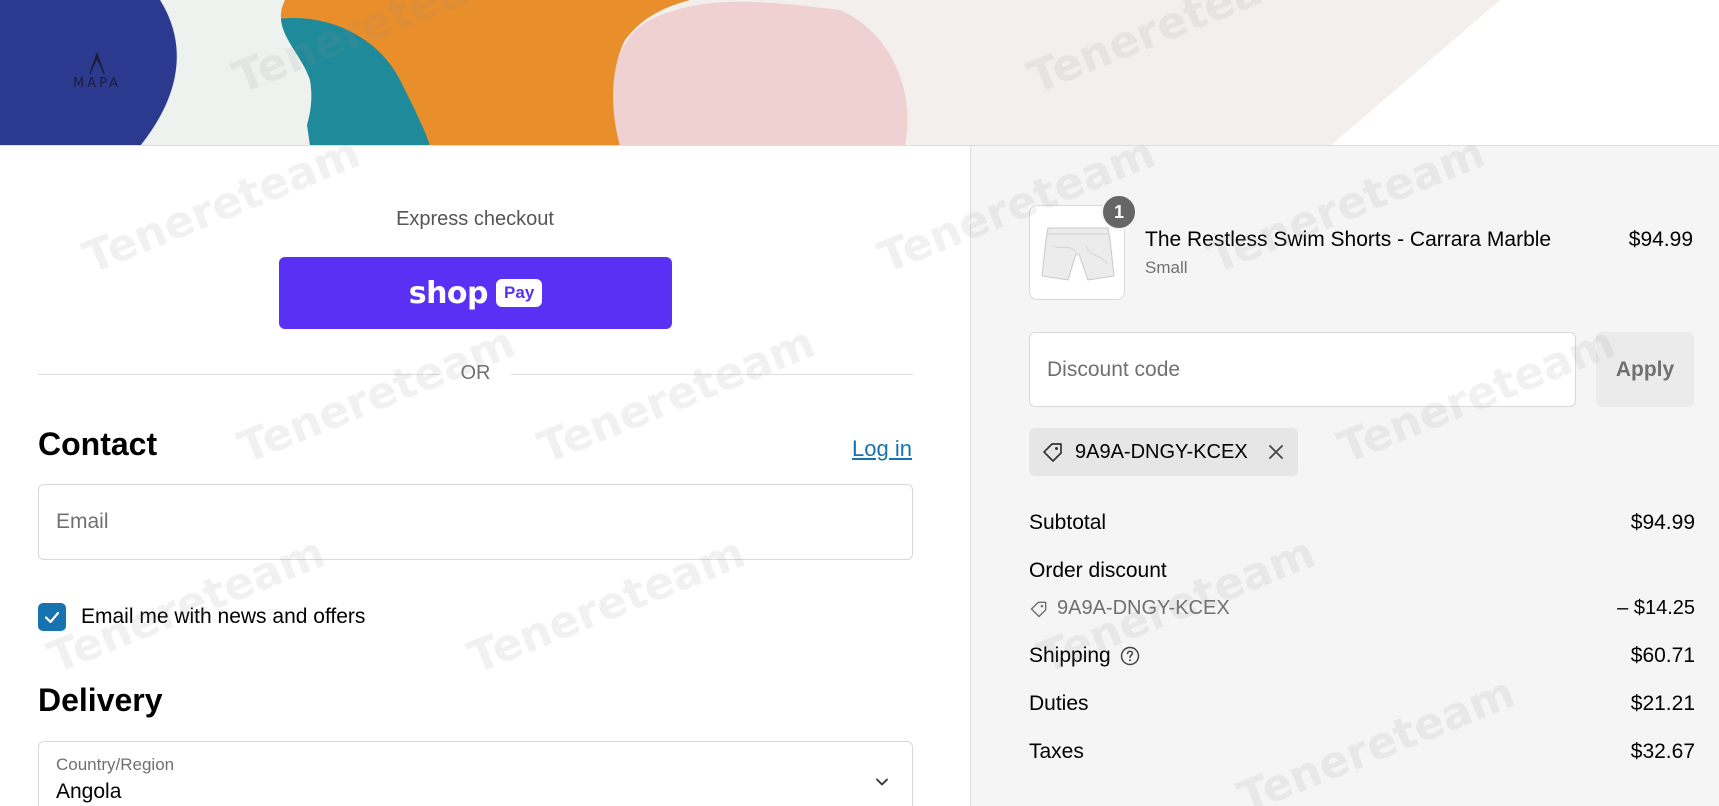  What do you see at coordinates (100, 700) in the screenshot?
I see `delivery-heading: Delivery` at bounding box center [100, 700].